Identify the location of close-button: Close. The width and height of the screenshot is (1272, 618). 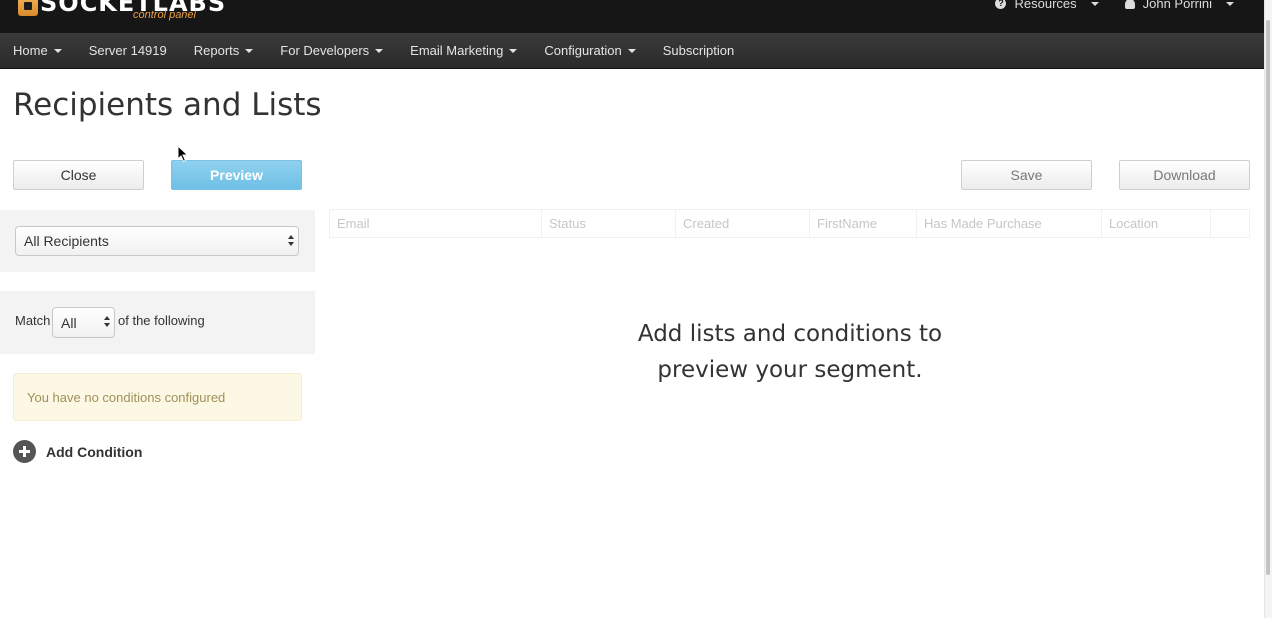
(78, 175).